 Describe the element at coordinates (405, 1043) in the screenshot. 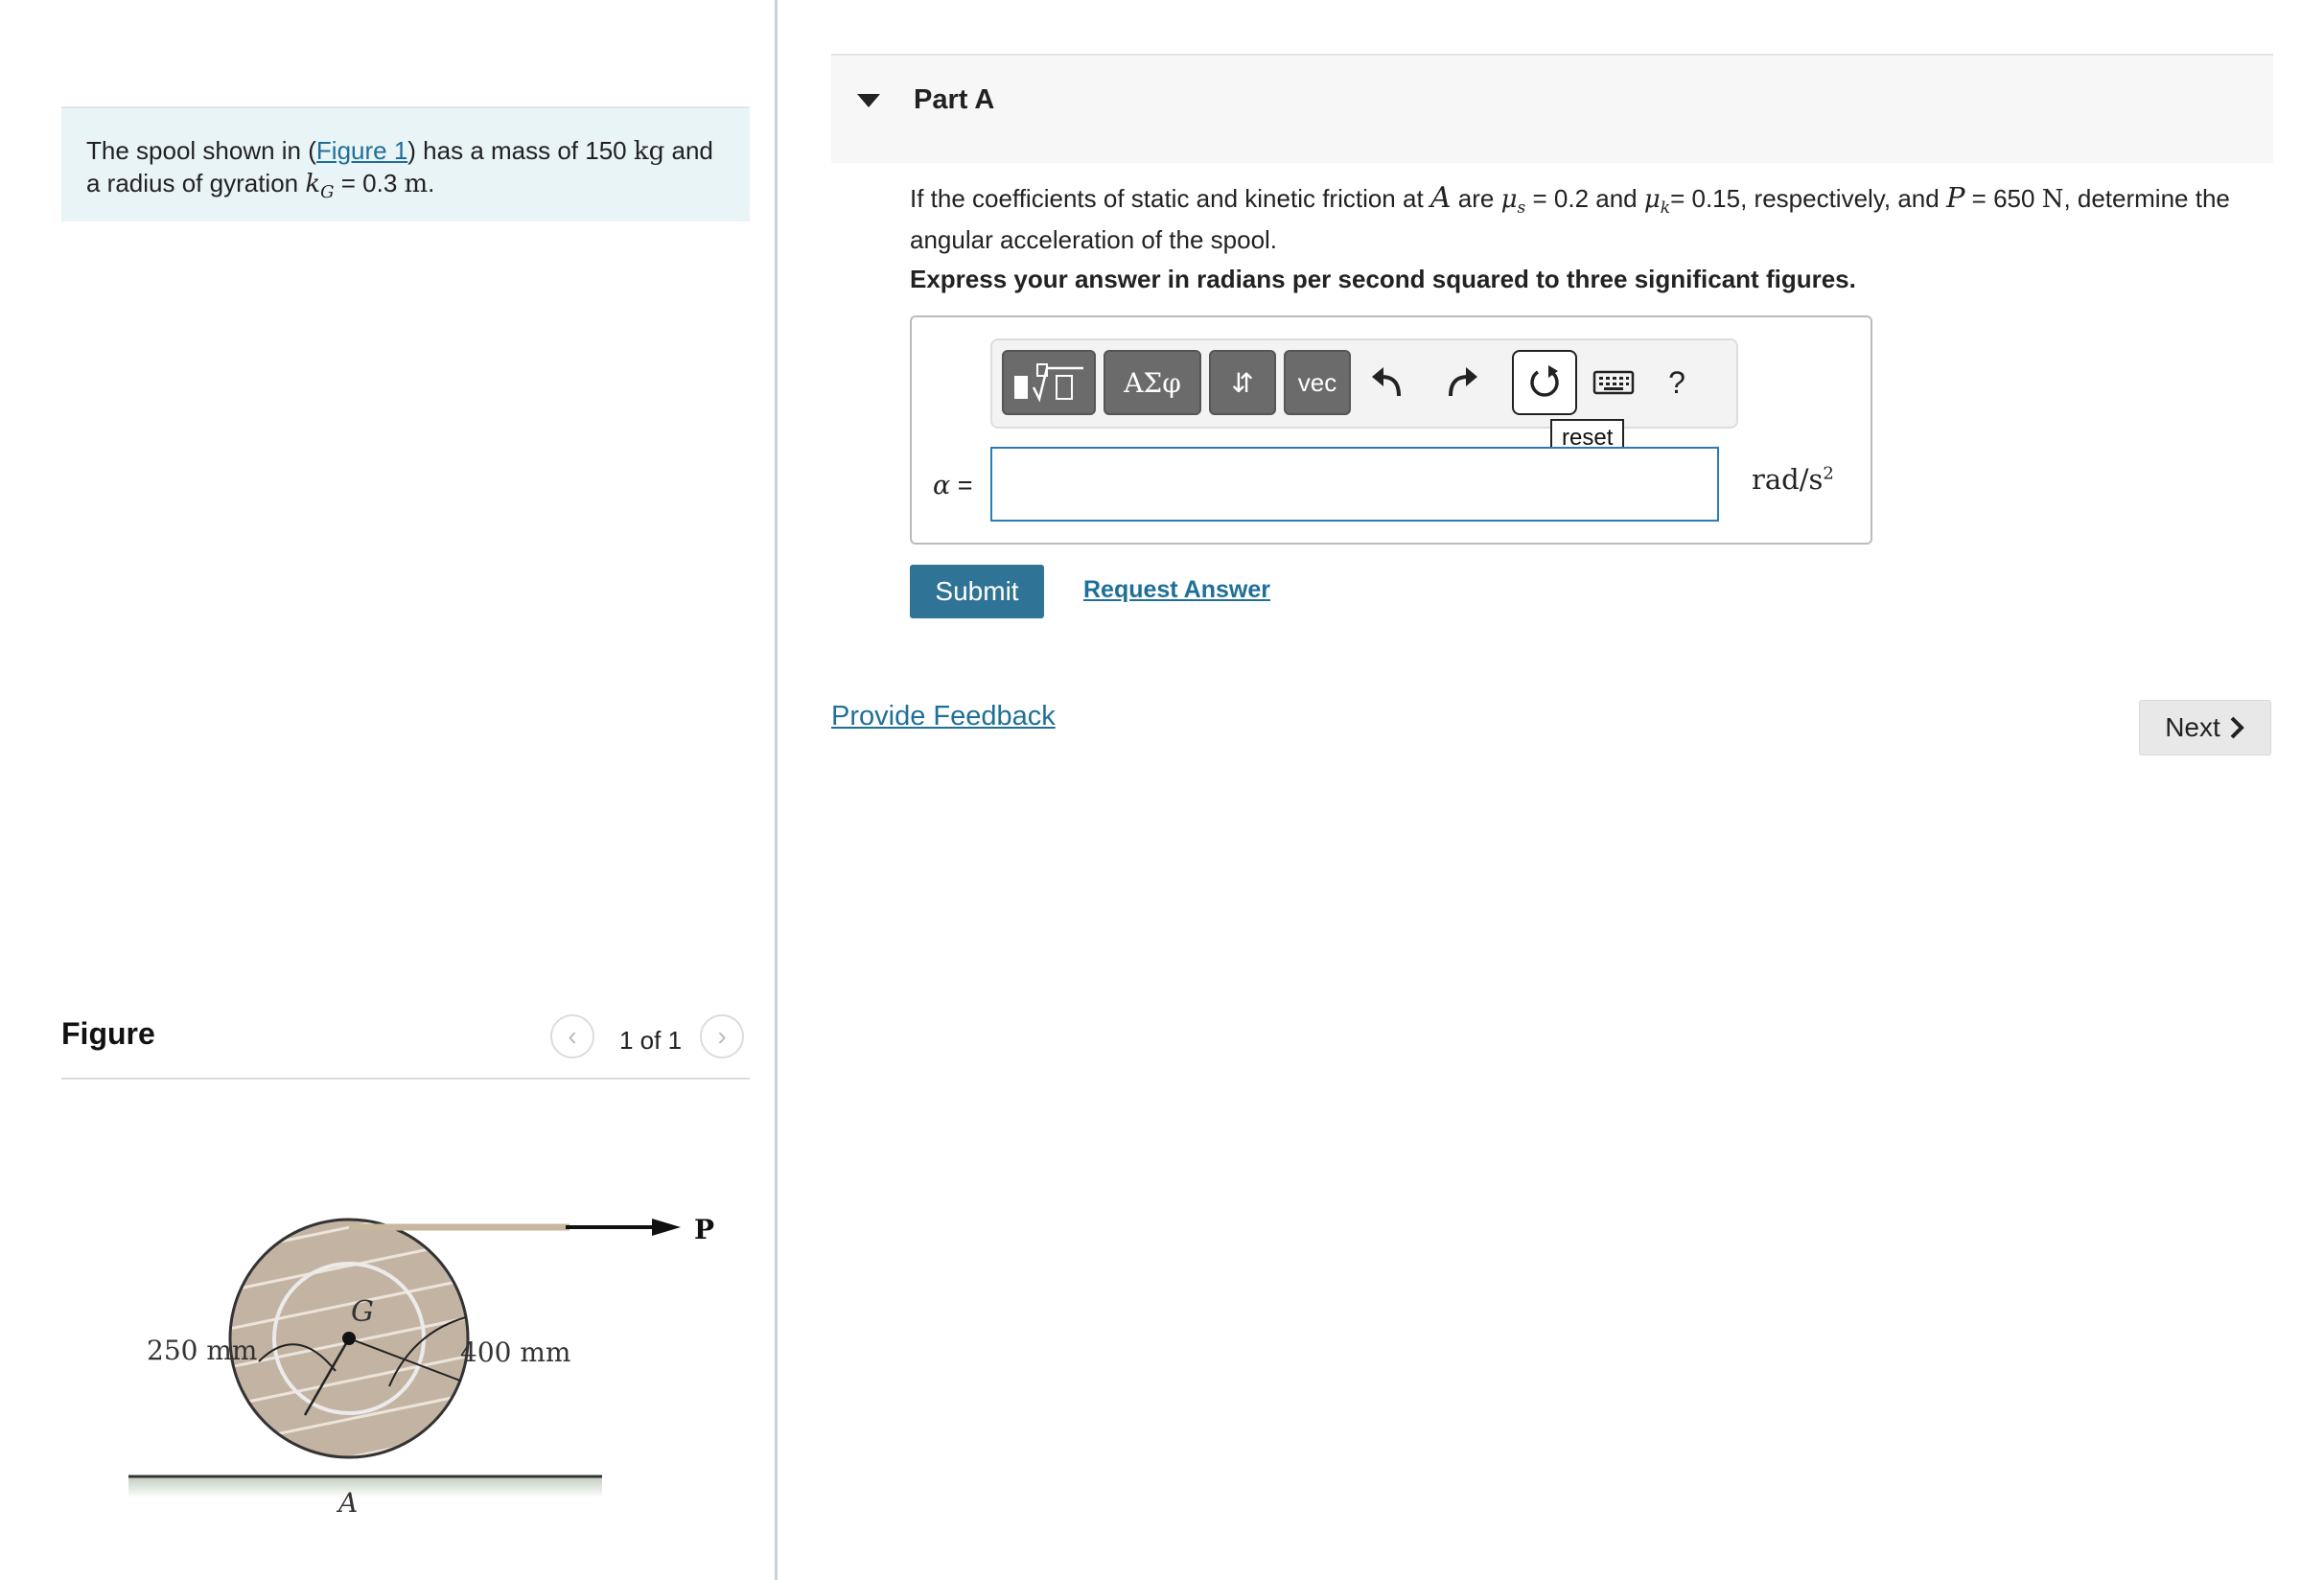

I see `figure-header: Figure ‹ 1 of 1 ›` at that location.